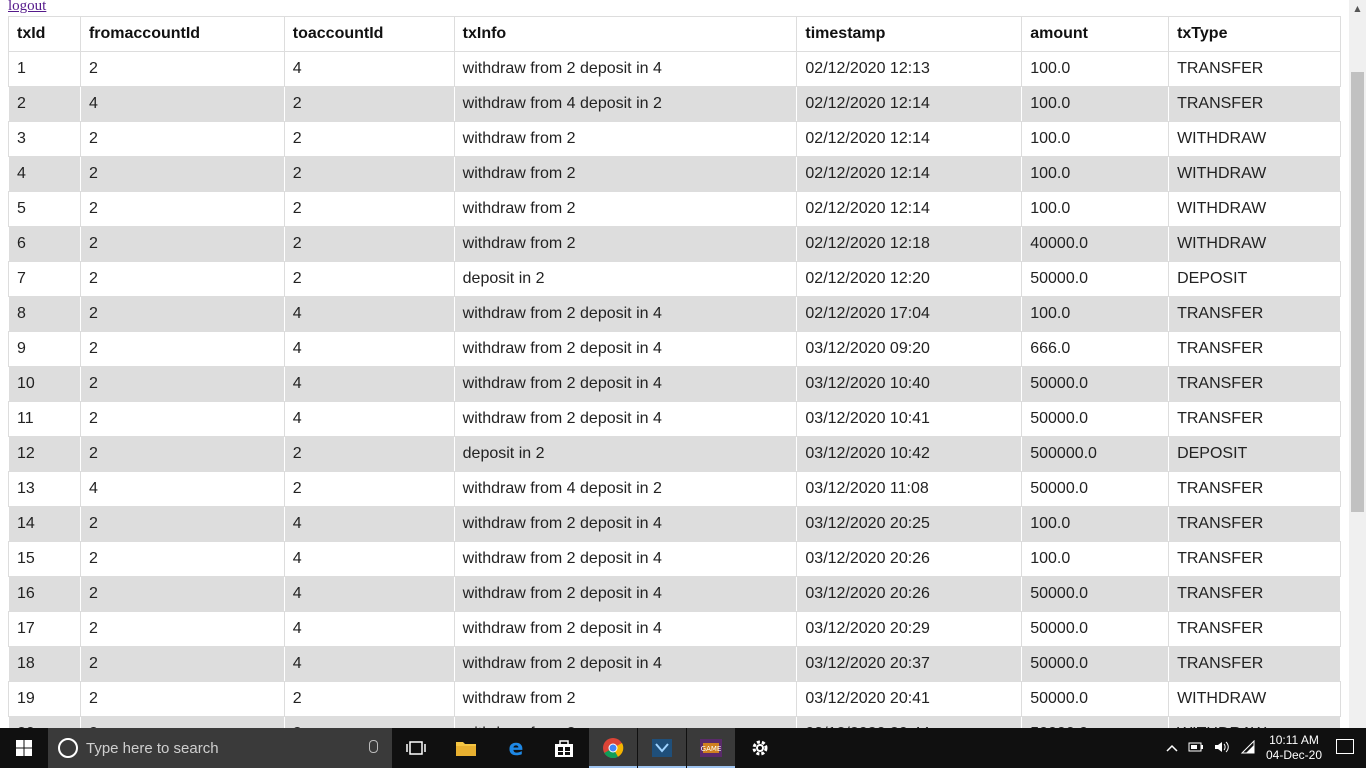 The width and height of the screenshot is (1366, 768). I want to click on cell-amount: 500000.0, so click(1095, 454).